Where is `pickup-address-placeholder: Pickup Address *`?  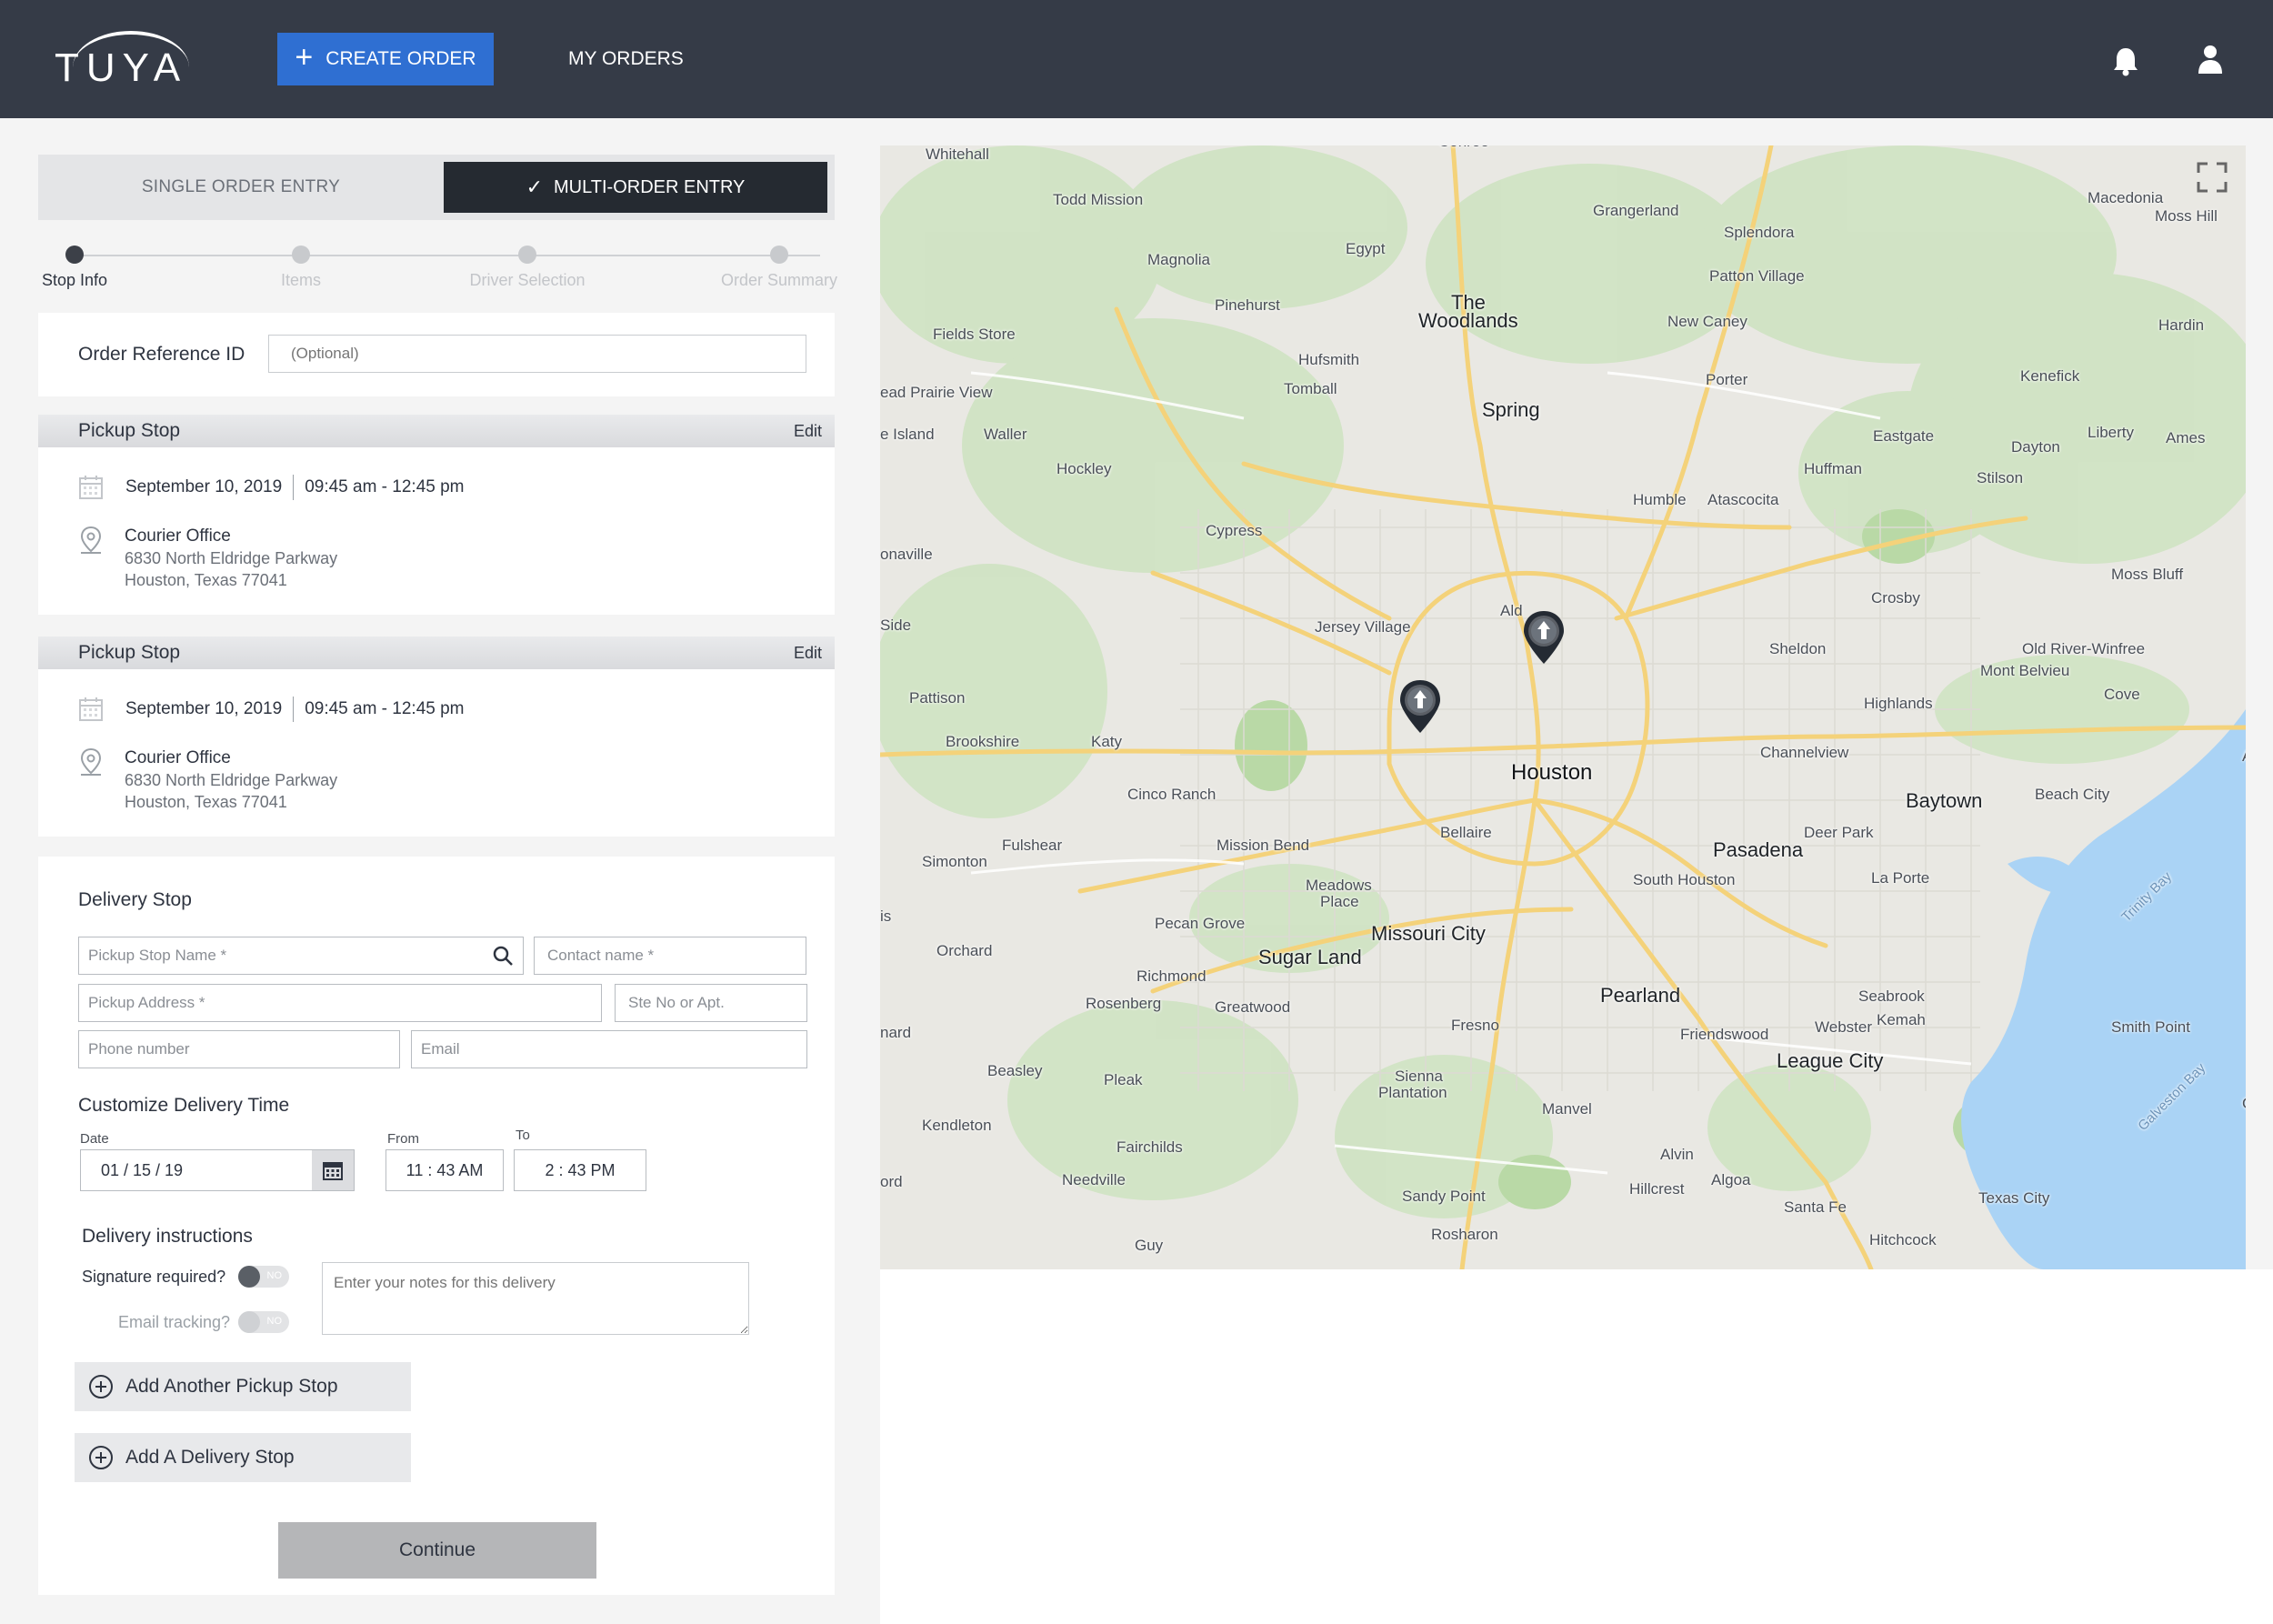 pickup-address-placeholder: Pickup Address * is located at coordinates (146, 1002).